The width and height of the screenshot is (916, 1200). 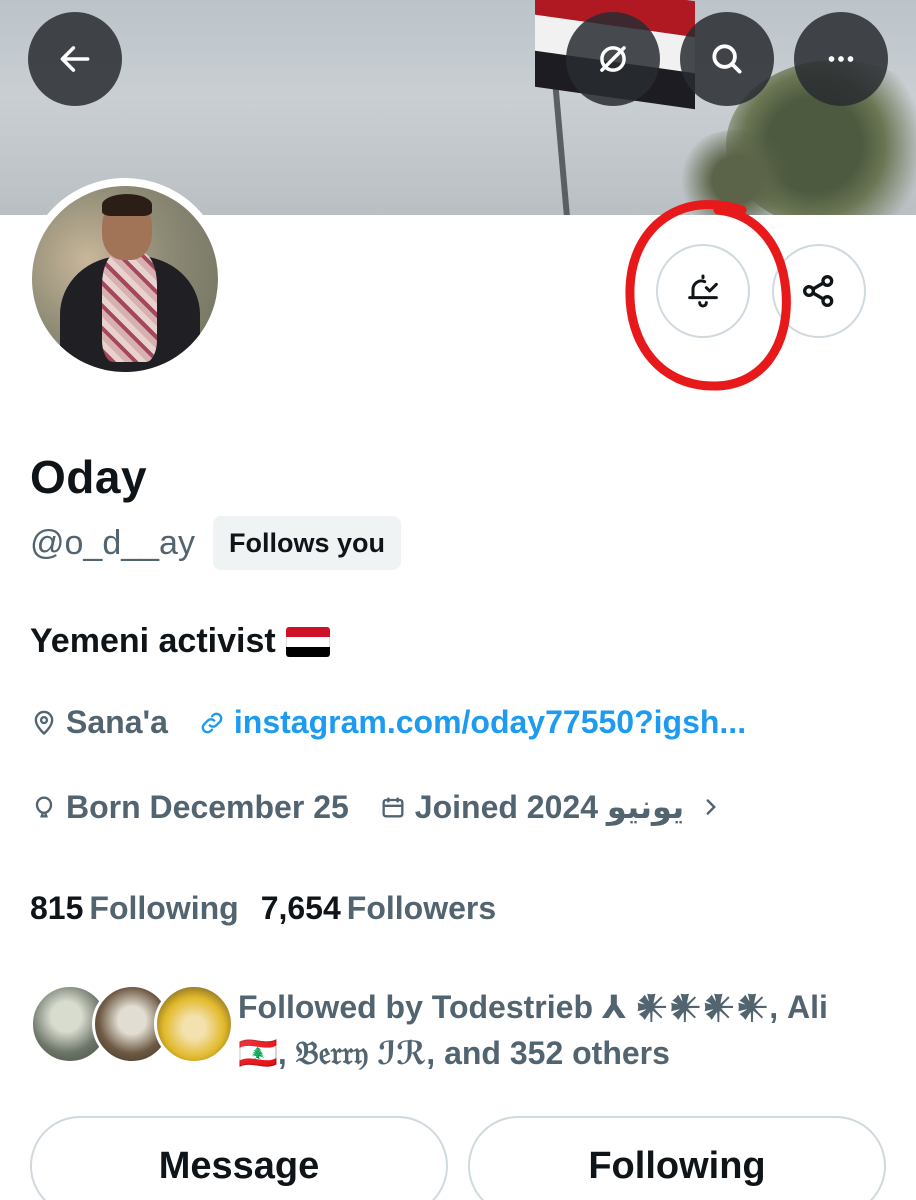 I want to click on joined-date: Joined 2024 يونيو, so click(x=531, y=807).